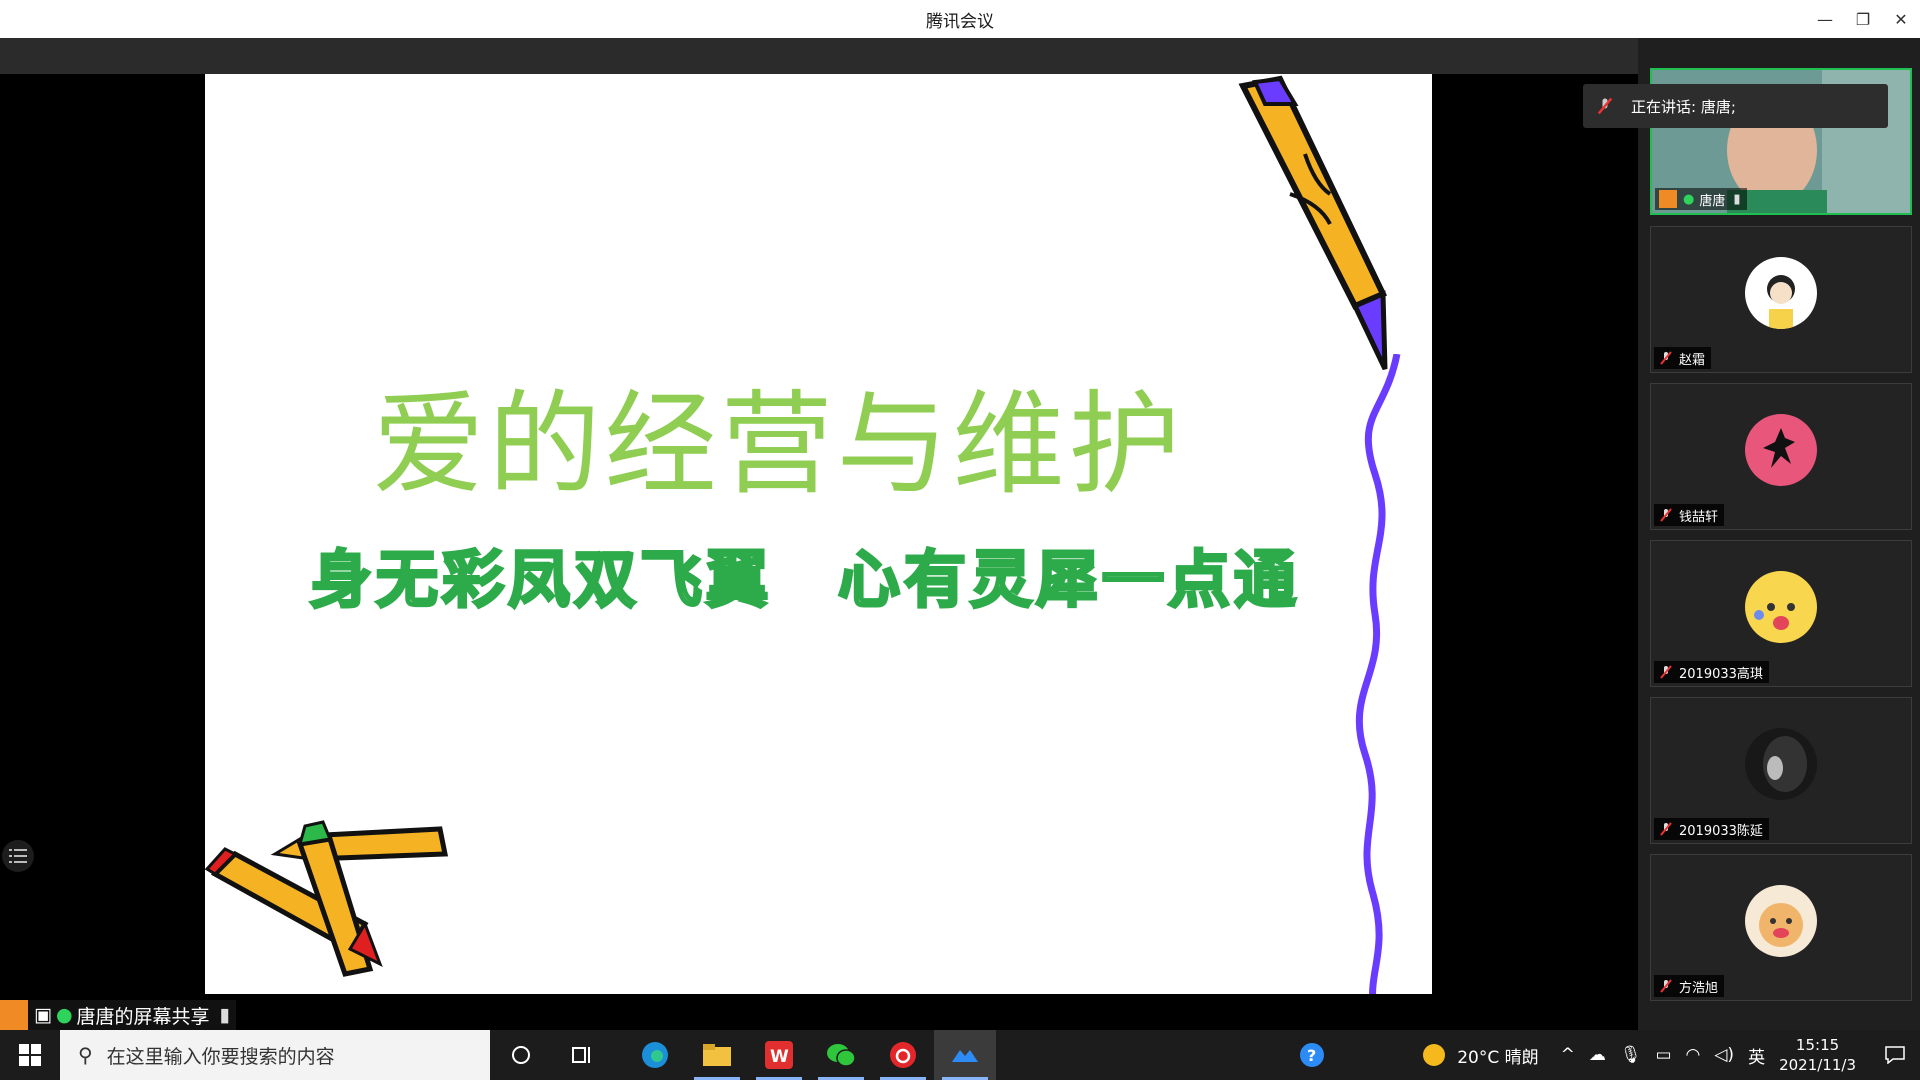 This screenshot has height=1080, width=1920. I want to click on system-tray: ? 20°C 晴朗 ^ ☁ 🎙 ▭ ◠ ◁) 英 15:15 2021/11/3, so click(1600, 1055).